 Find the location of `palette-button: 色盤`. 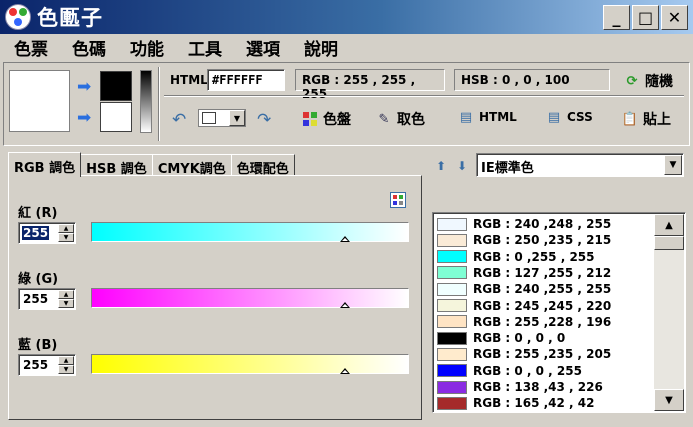

palette-button: 色盤 is located at coordinates (326, 119).